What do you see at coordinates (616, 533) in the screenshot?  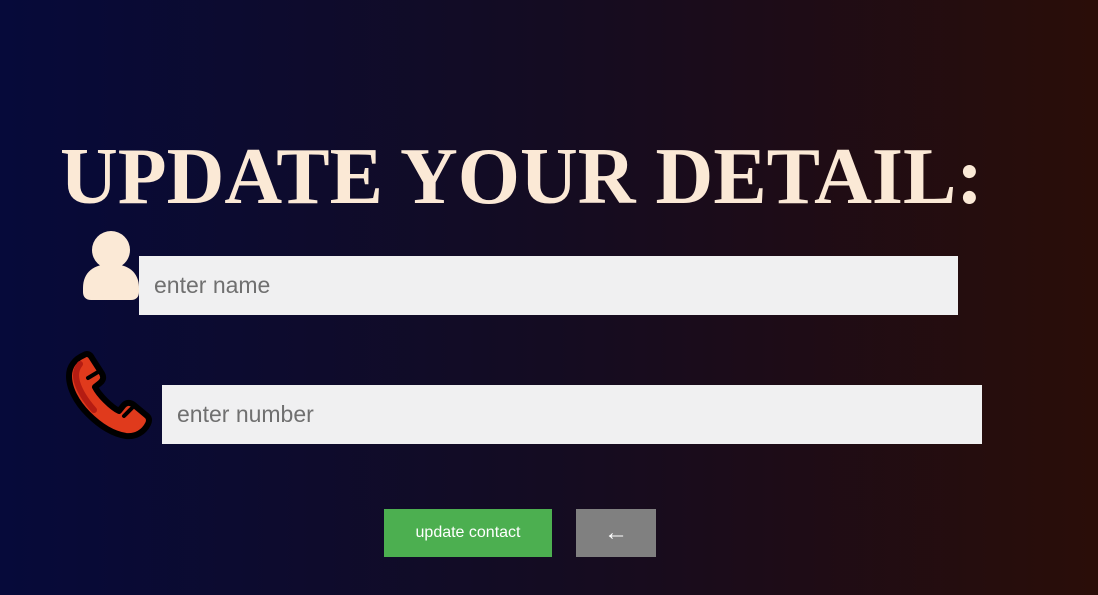 I see `back-button: ←` at bounding box center [616, 533].